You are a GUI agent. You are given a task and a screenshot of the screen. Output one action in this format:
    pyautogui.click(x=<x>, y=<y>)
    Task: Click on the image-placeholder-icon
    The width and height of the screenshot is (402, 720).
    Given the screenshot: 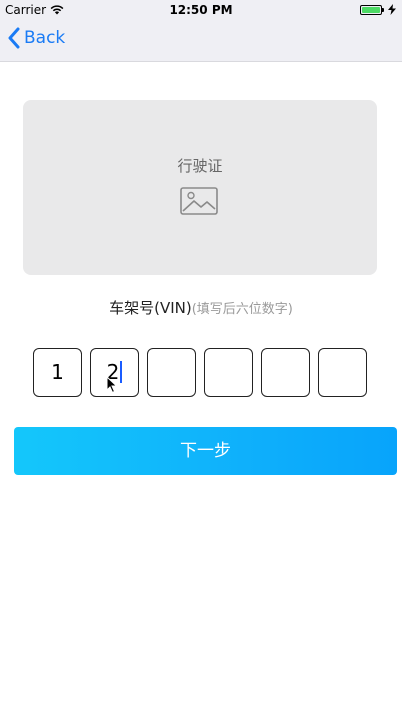 What is the action you would take?
    pyautogui.click(x=199, y=201)
    